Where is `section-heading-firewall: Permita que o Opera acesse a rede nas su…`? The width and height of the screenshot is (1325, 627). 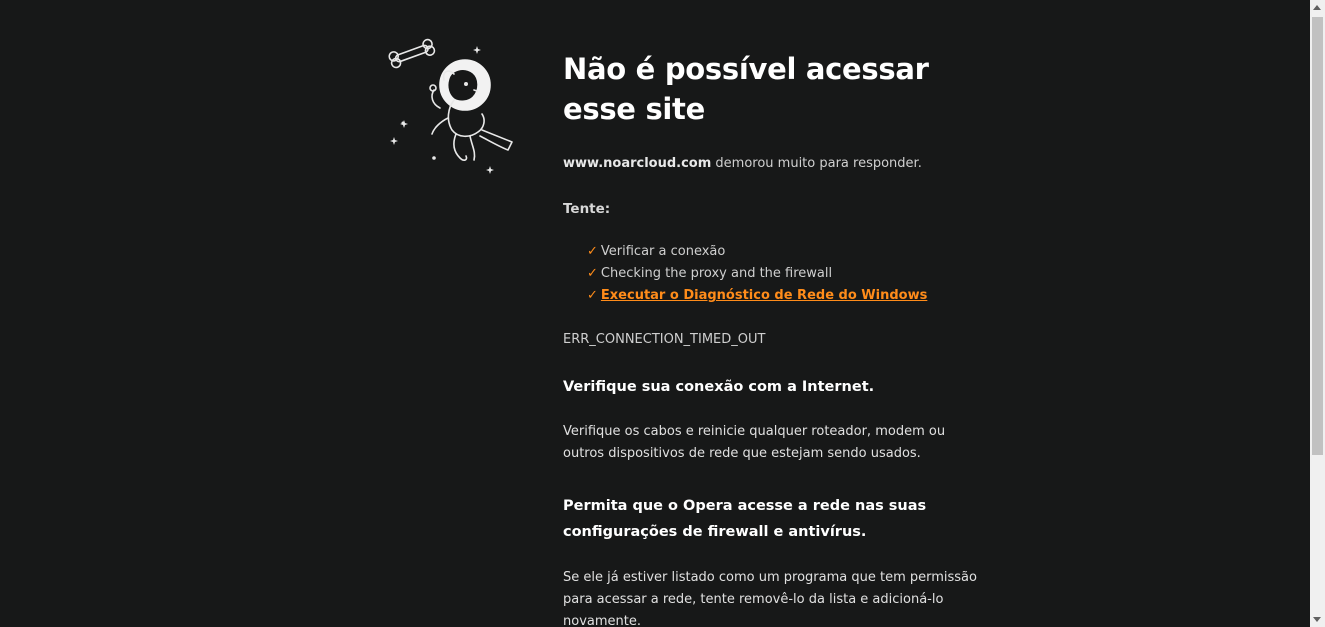 section-heading-firewall: Permita que o Opera acesse a rede nas su… is located at coordinates (745, 519).